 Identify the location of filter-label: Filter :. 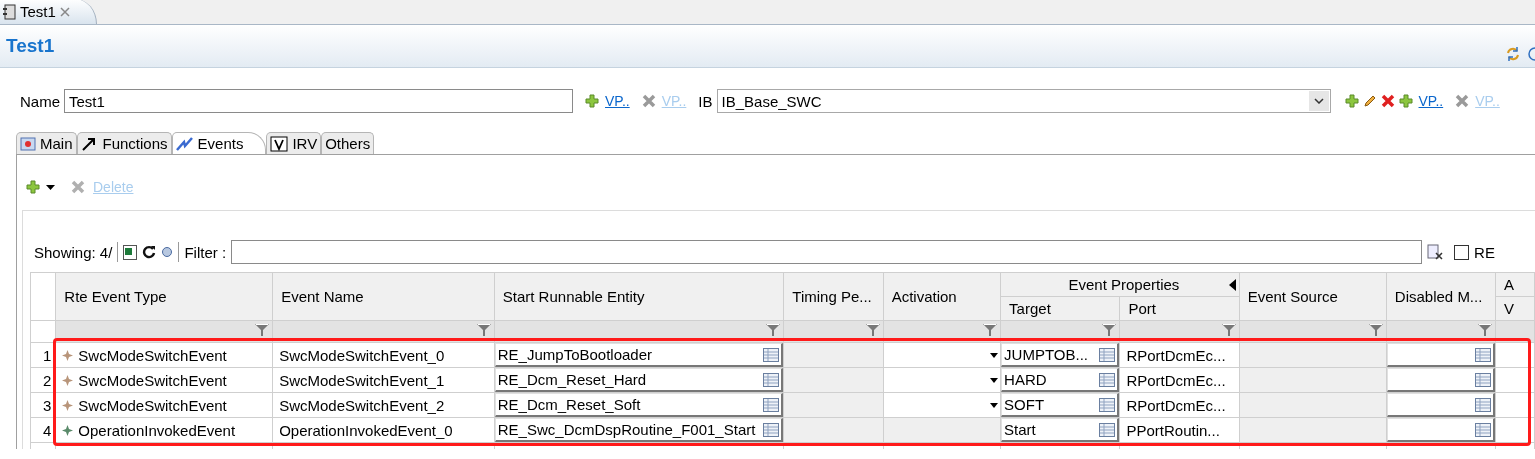
(205, 252).